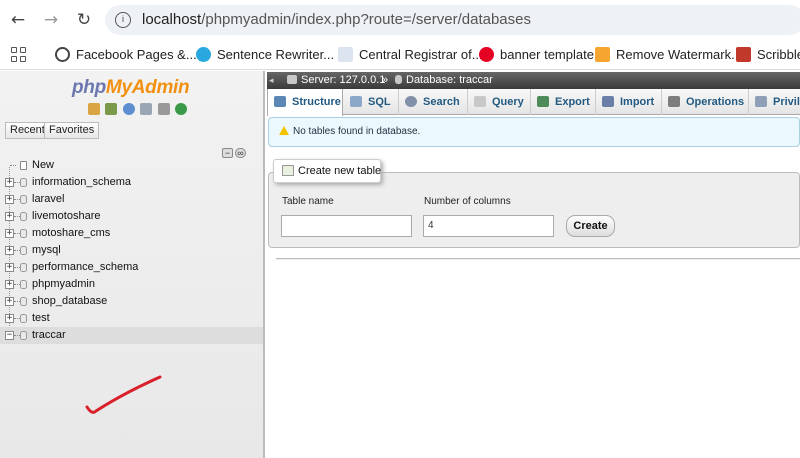 Image resolution: width=800 pixels, height=458 pixels. Describe the element at coordinates (308, 201) in the screenshot. I see `table-name-label: Table name` at that location.